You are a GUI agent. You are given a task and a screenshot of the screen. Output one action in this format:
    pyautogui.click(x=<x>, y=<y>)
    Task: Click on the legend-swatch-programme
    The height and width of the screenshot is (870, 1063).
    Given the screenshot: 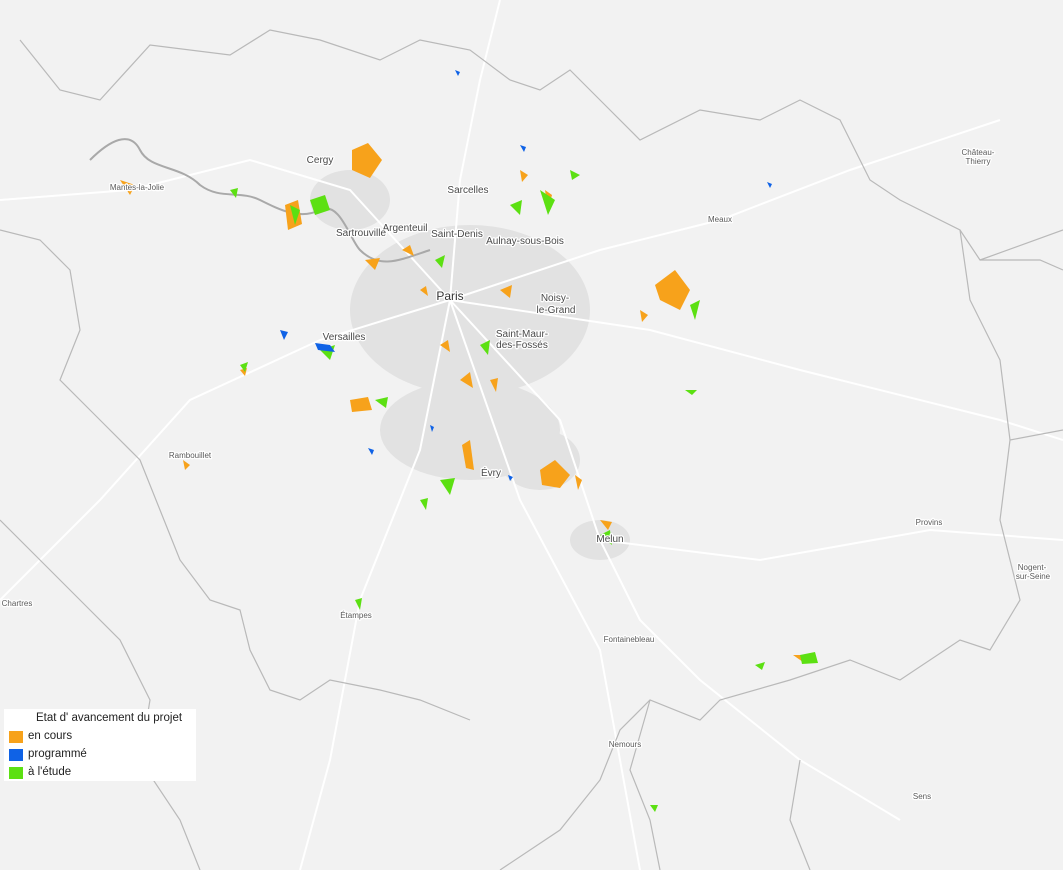 What is the action you would take?
    pyautogui.click(x=16, y=755)
    